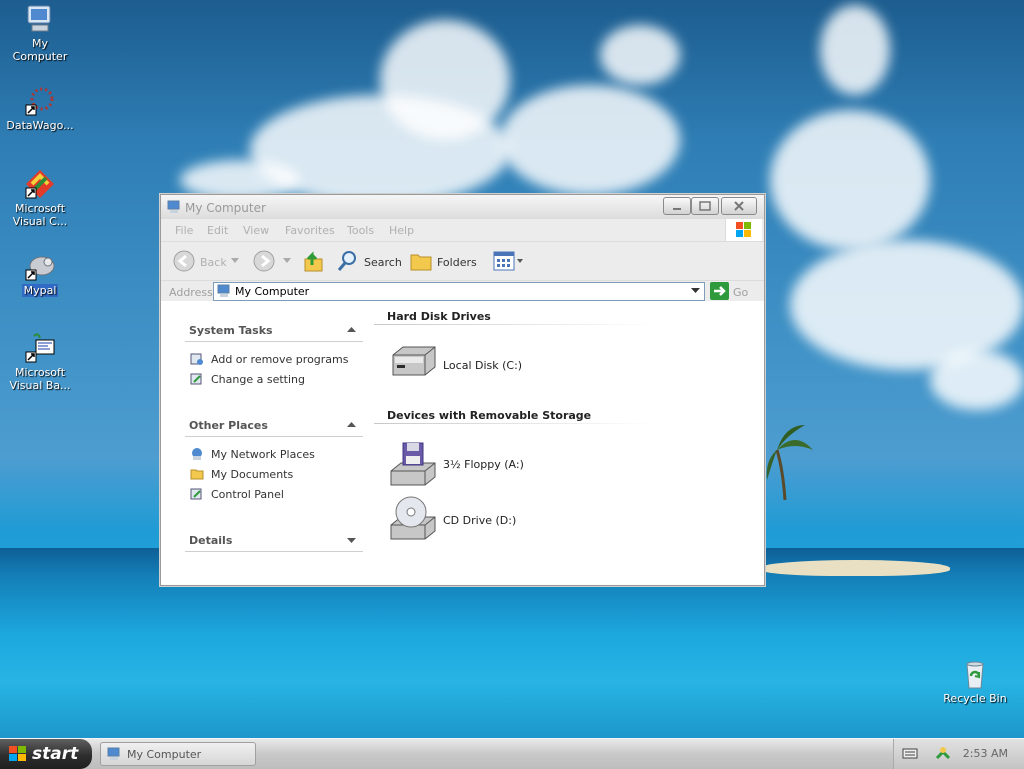 This screenshot has width=1024, height=769. I want to click on add-remove-programs-icon, so click(196, 359).